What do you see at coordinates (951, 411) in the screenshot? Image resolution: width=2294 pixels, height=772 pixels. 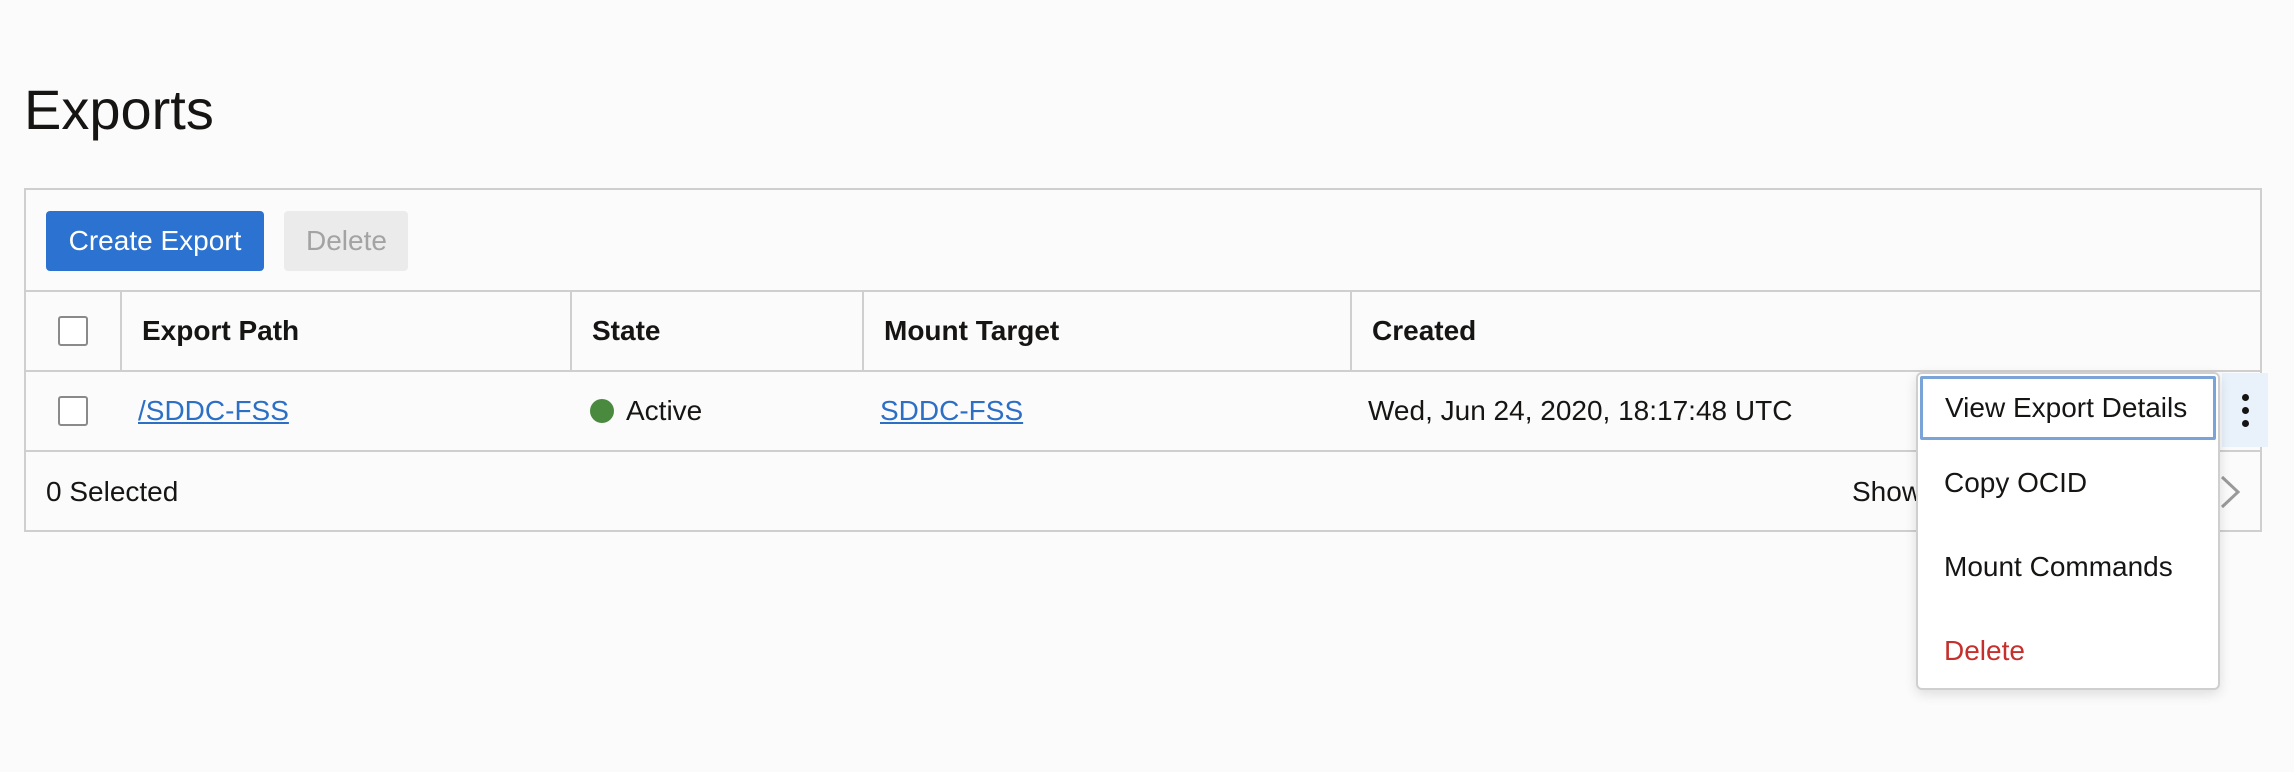 I see `mount-target-link: SDDC-FSS` at bounding box center [951, 411].